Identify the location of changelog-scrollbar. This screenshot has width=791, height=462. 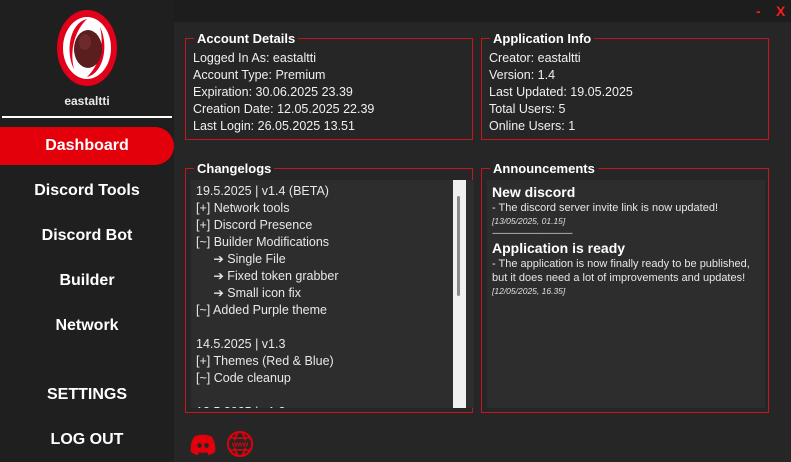
(459, 294).